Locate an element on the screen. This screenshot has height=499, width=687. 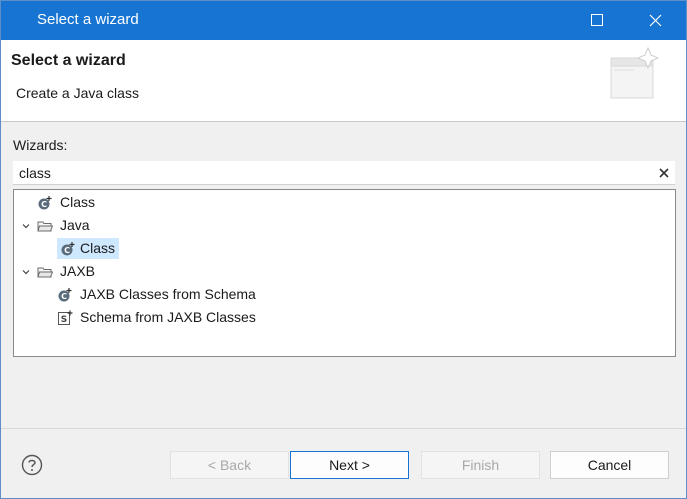
button-bar: < Back Next > Finish Cancel is located at coordinates (343, 463).